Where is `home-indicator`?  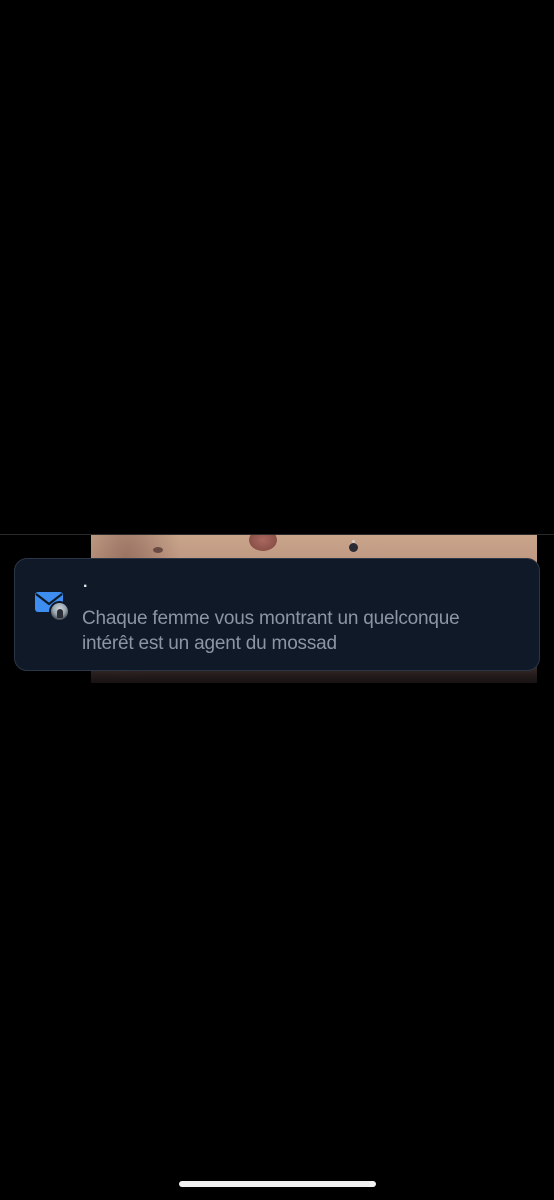 home-indicator is located at coordinates (277, 1184).